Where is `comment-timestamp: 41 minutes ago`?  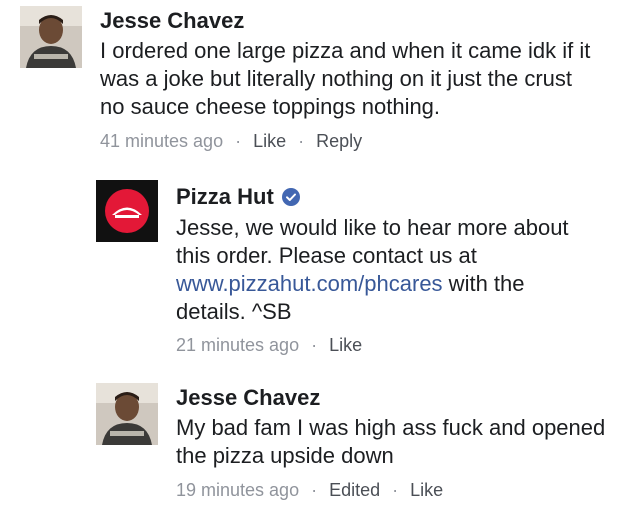 comment-timestamp: 41 minutes ago is located at coordinates (161, 141).